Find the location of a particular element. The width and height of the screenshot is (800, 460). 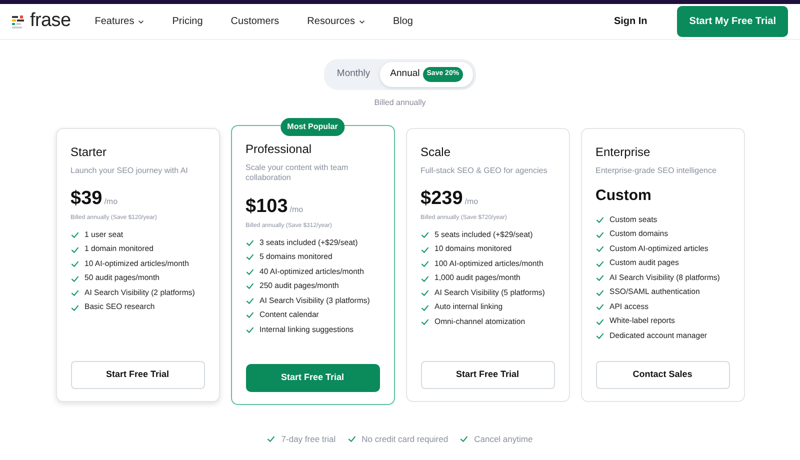

plan-name: Scale is located at coordinates (436, 152).